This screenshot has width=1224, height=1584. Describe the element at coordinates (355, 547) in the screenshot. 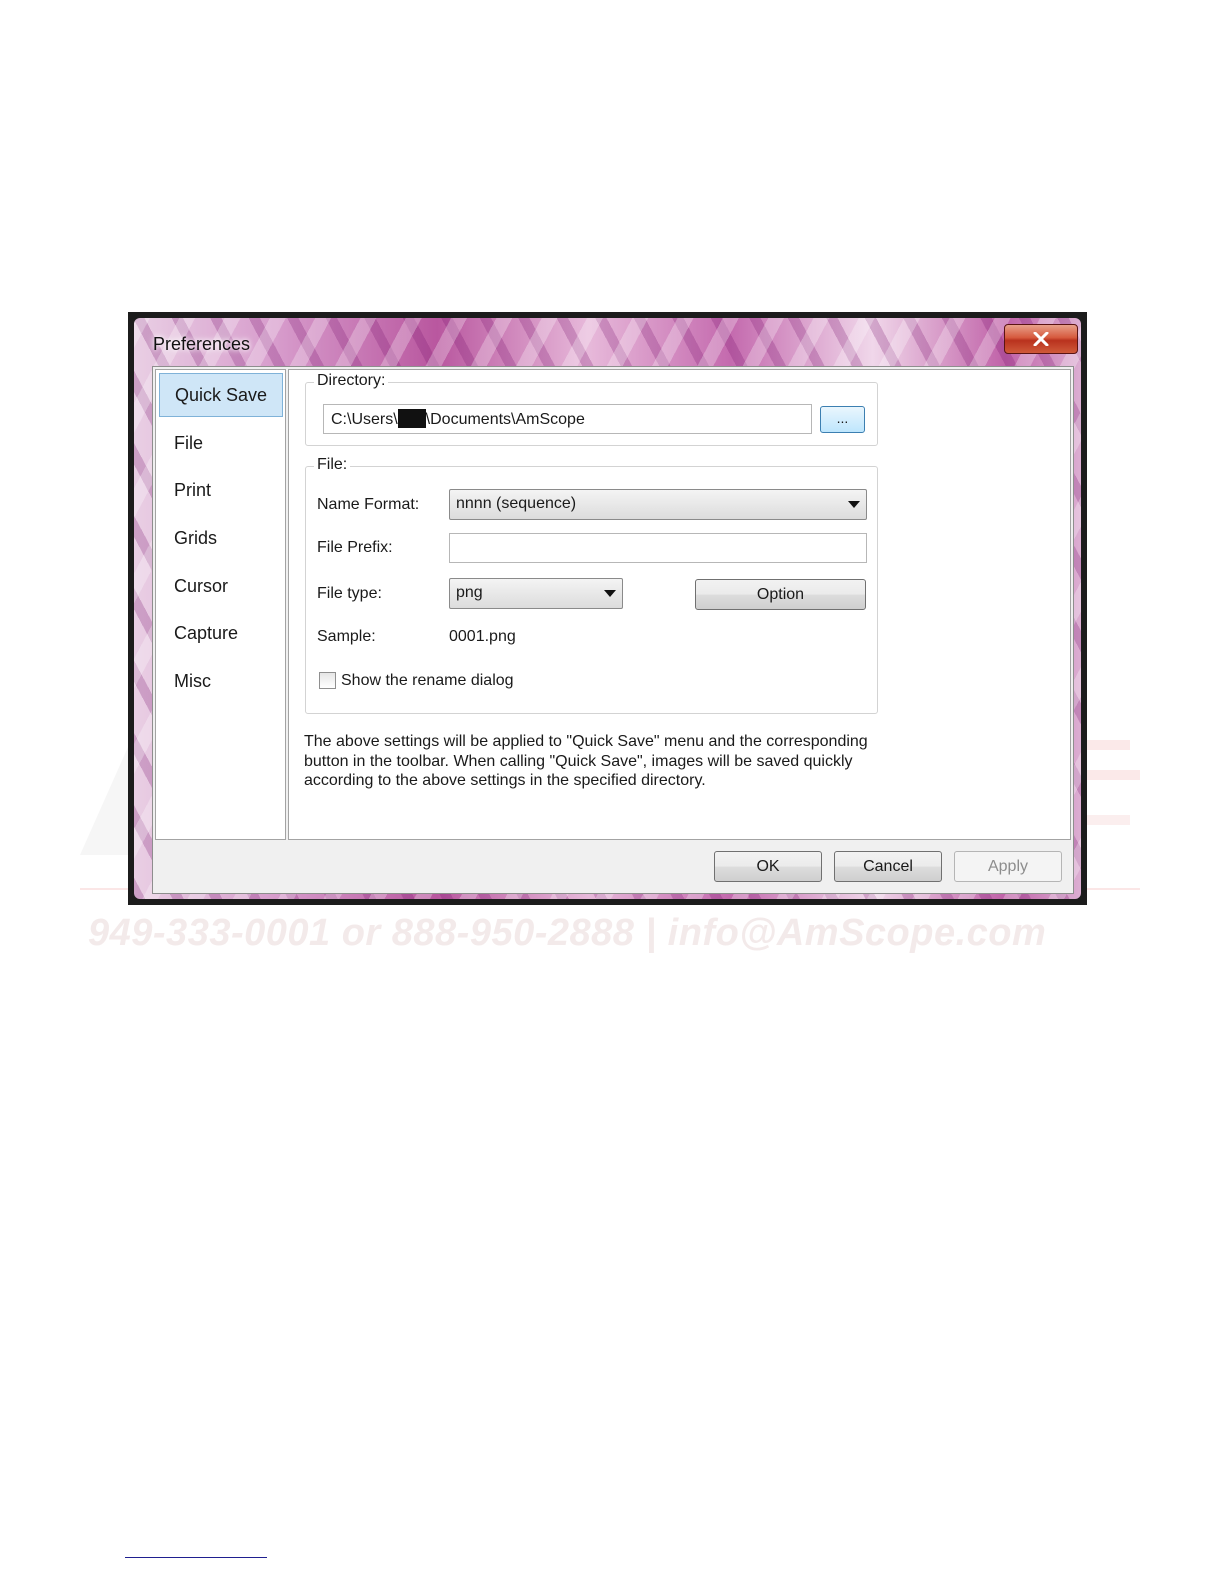

I see `file-prefix-label: File Prefix:` at that location.